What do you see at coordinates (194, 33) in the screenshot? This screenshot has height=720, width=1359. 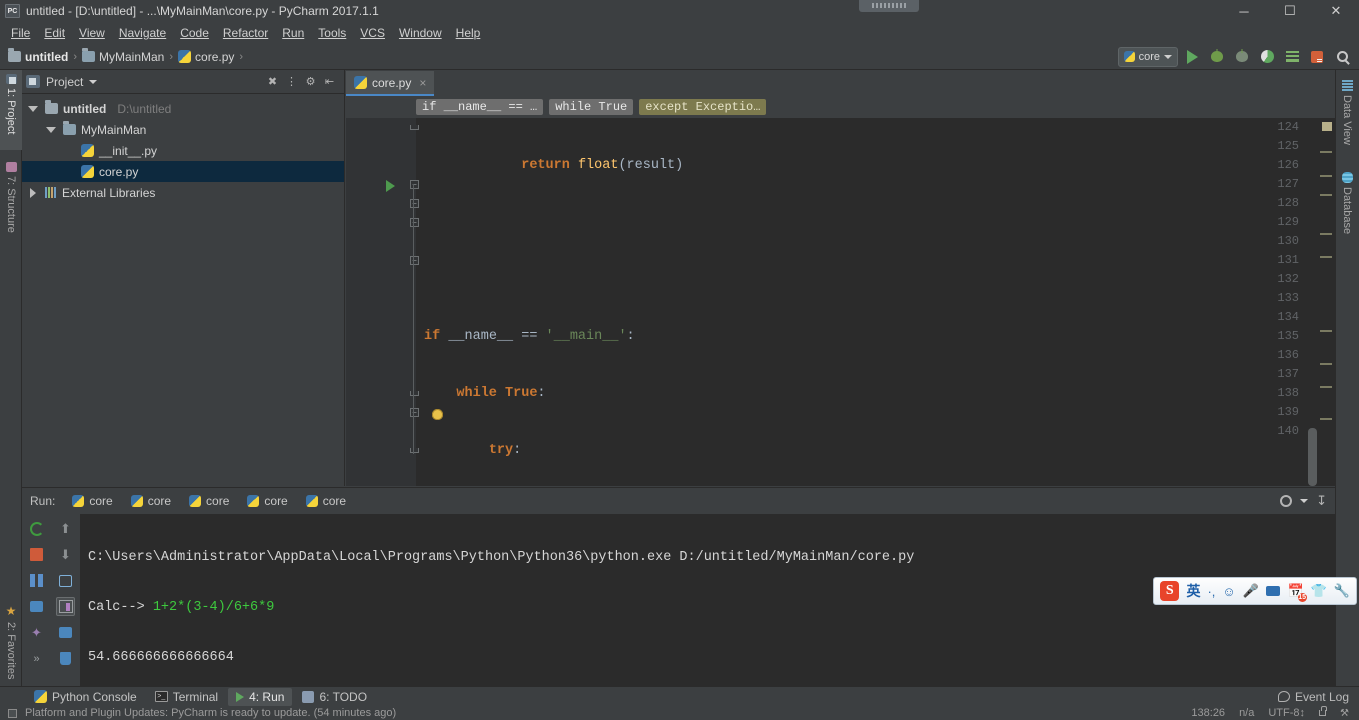 I see `menu-code: Code` at bounding box center [194, 33].